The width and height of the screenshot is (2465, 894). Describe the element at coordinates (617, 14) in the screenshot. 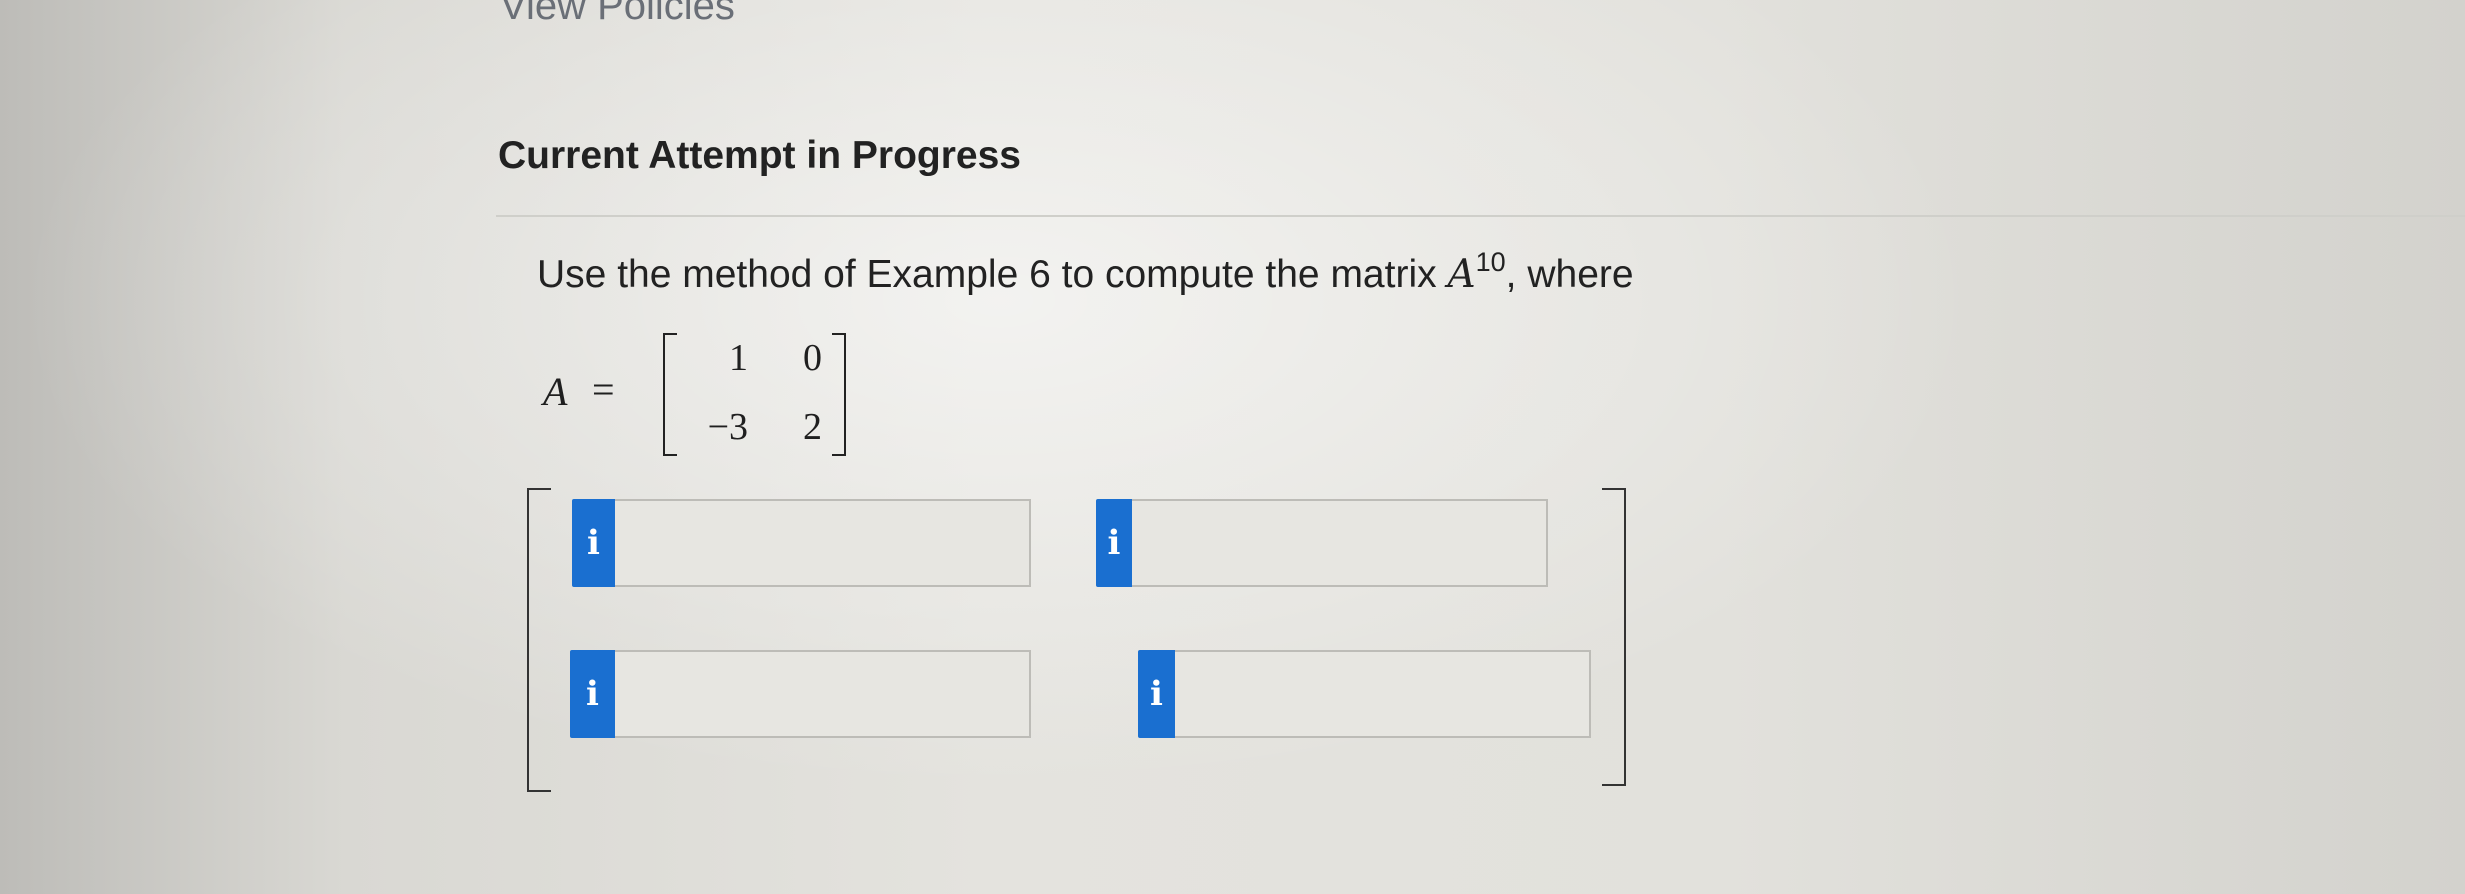

I see `view-policies-link: View Policies` at that location.